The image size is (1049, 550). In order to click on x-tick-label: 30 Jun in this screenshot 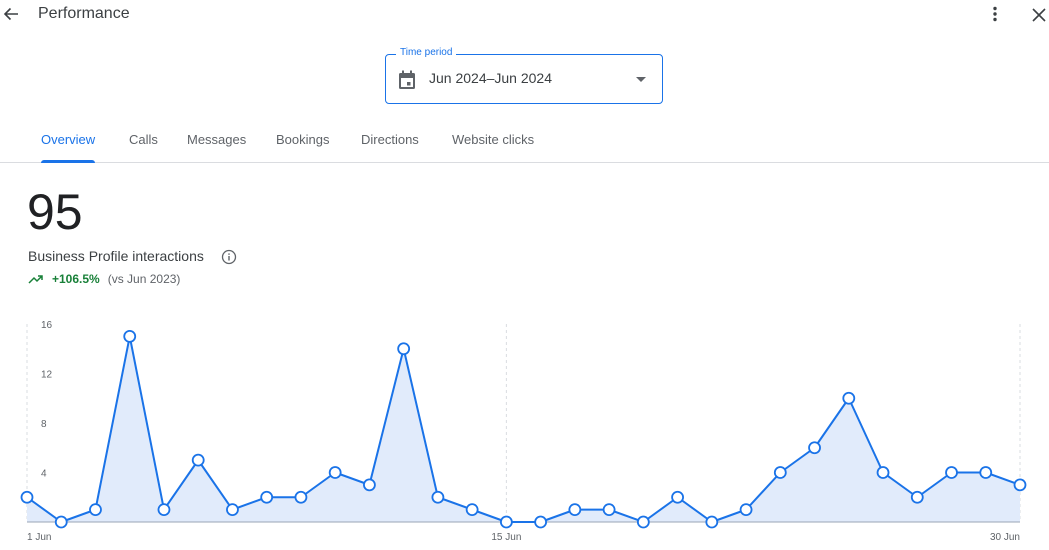, I will do `click(1005, 537)`.